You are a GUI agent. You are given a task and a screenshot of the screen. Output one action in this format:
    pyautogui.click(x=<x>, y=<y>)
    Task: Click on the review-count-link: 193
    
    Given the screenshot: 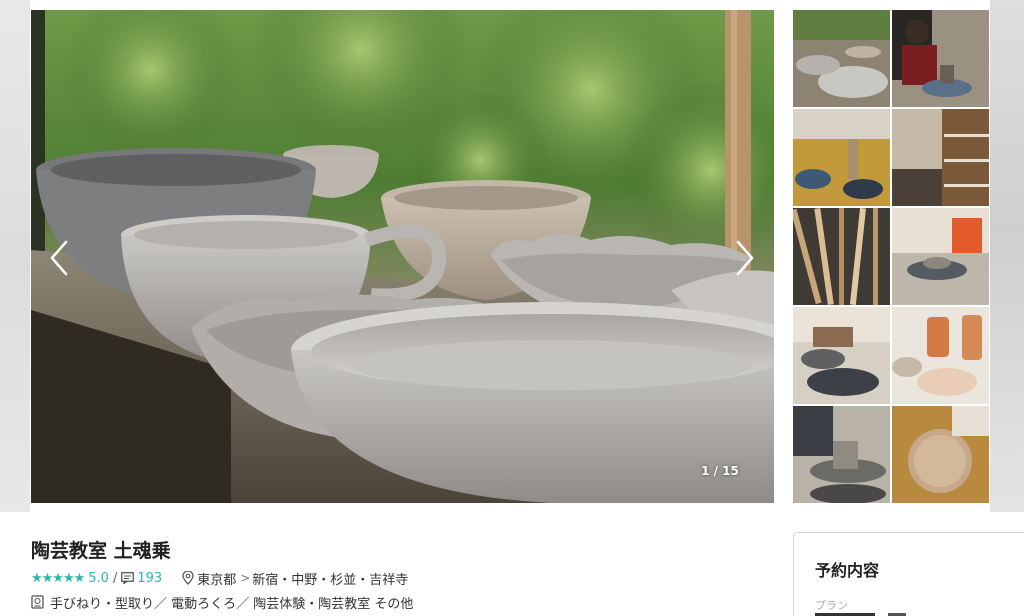 What is the action you would take?
    pyautogui.click(x=149, y=578)
    